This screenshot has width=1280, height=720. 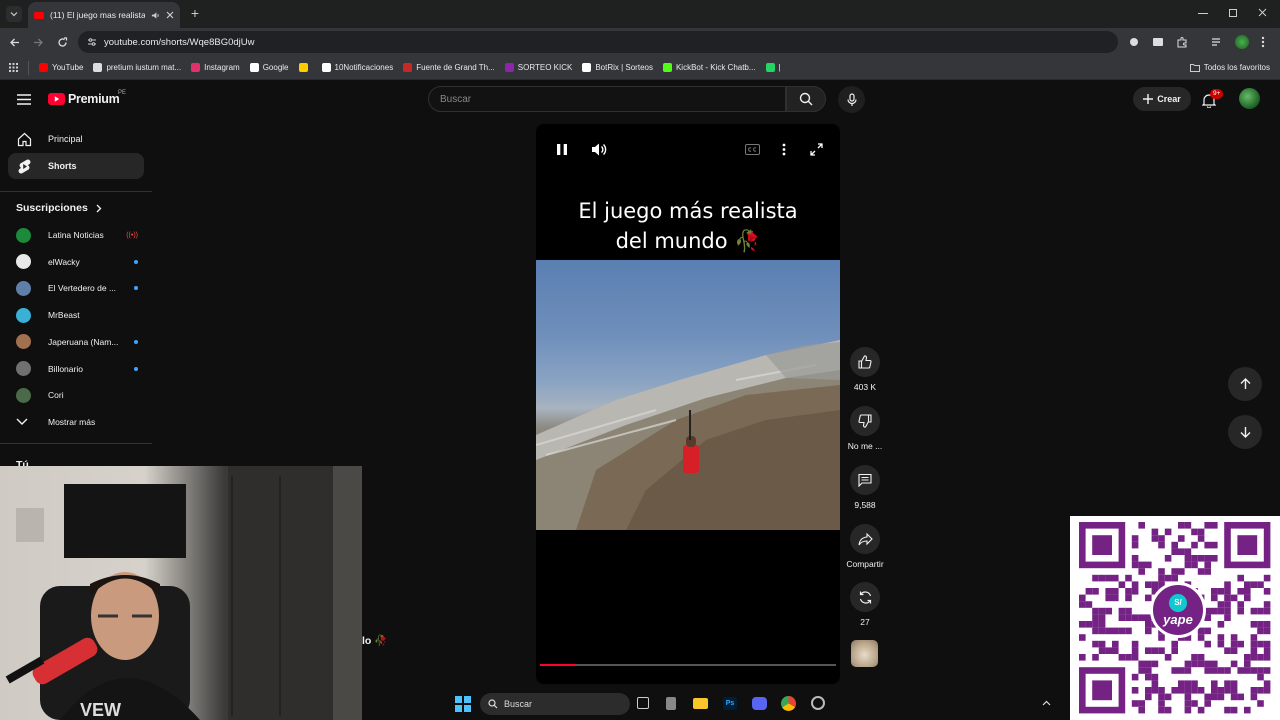 I want to click on hamburger-menu-icon, so click(x=24, y=99).